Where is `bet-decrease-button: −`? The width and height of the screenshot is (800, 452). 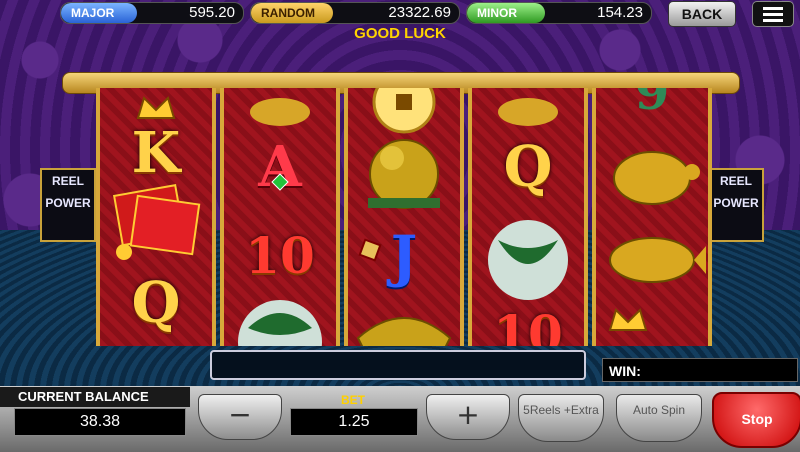
bet-decrease-button: − is located at coordinates (240, 417).